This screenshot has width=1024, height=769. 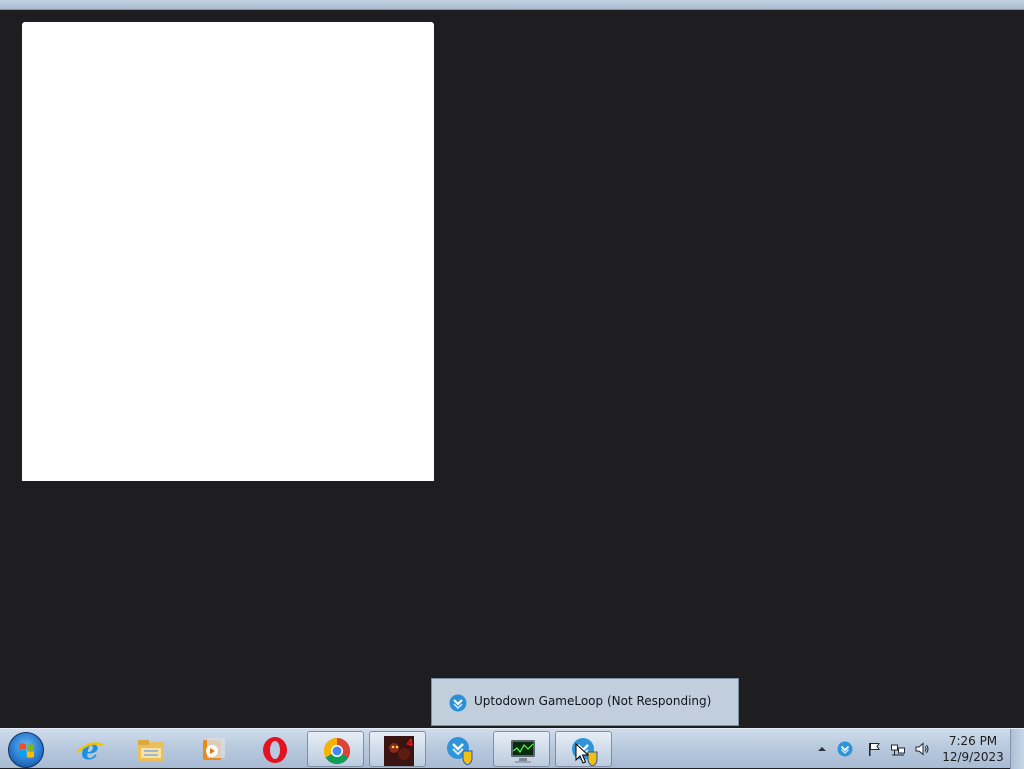 What do you see at coordinates (822, 749) in the screenshot?
I see `show-hidden-icons-arrow` at bounding box center [822, 749].